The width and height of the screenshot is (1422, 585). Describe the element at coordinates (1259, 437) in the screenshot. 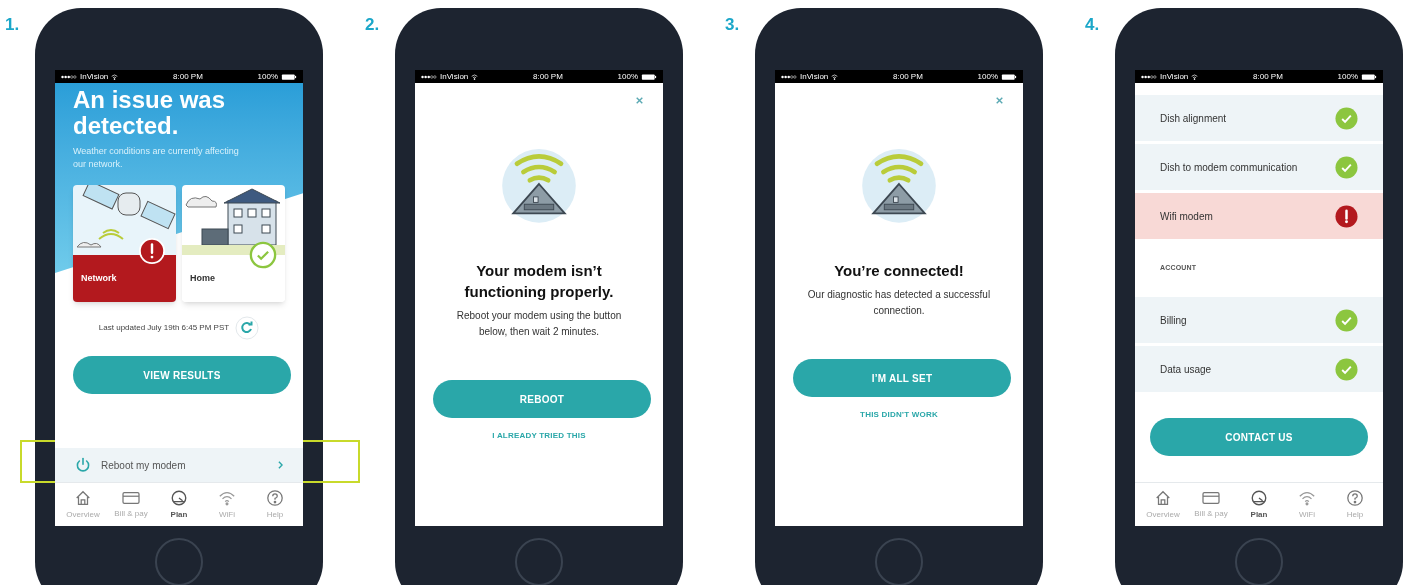

I see `contact-us-button: CONTACT US` at that location.